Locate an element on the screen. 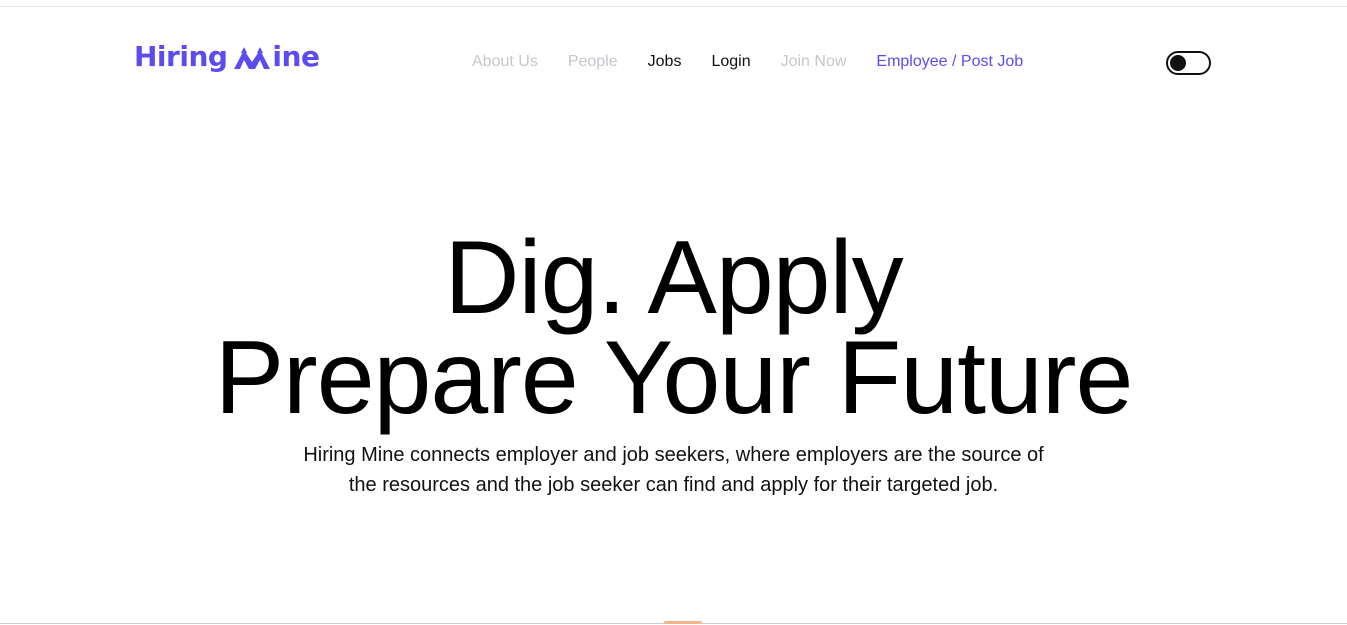 This screenshot has width=1347, height=625. brand-name-part2: ine is located at coordinates (296, 56).